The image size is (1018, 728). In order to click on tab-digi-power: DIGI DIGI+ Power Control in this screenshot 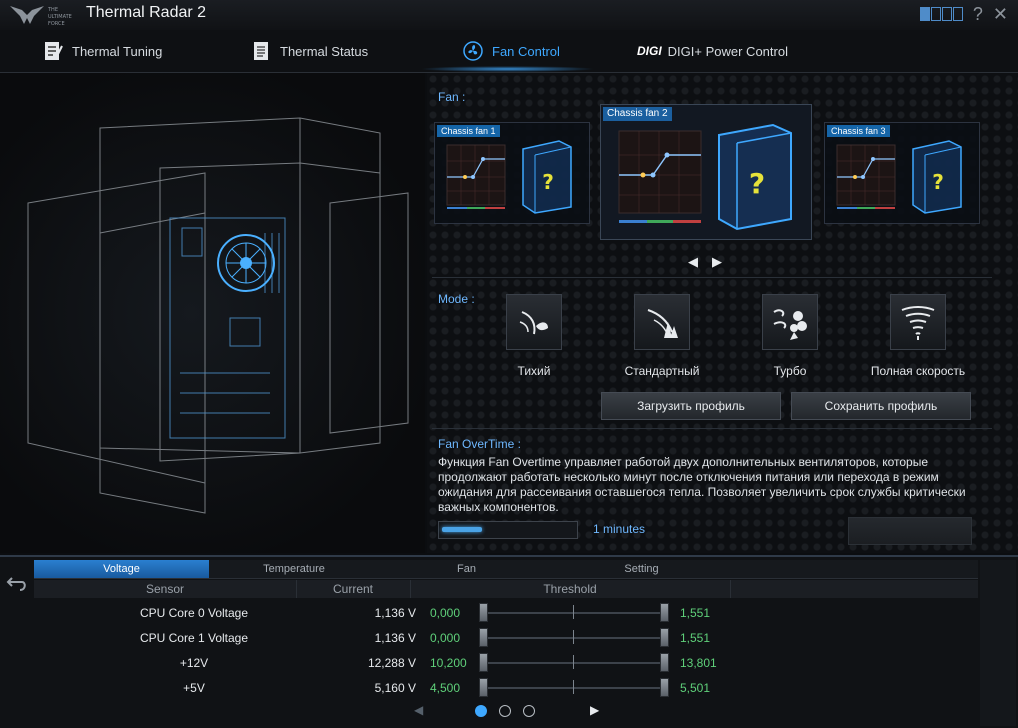, I will do `click(712, 51)`.